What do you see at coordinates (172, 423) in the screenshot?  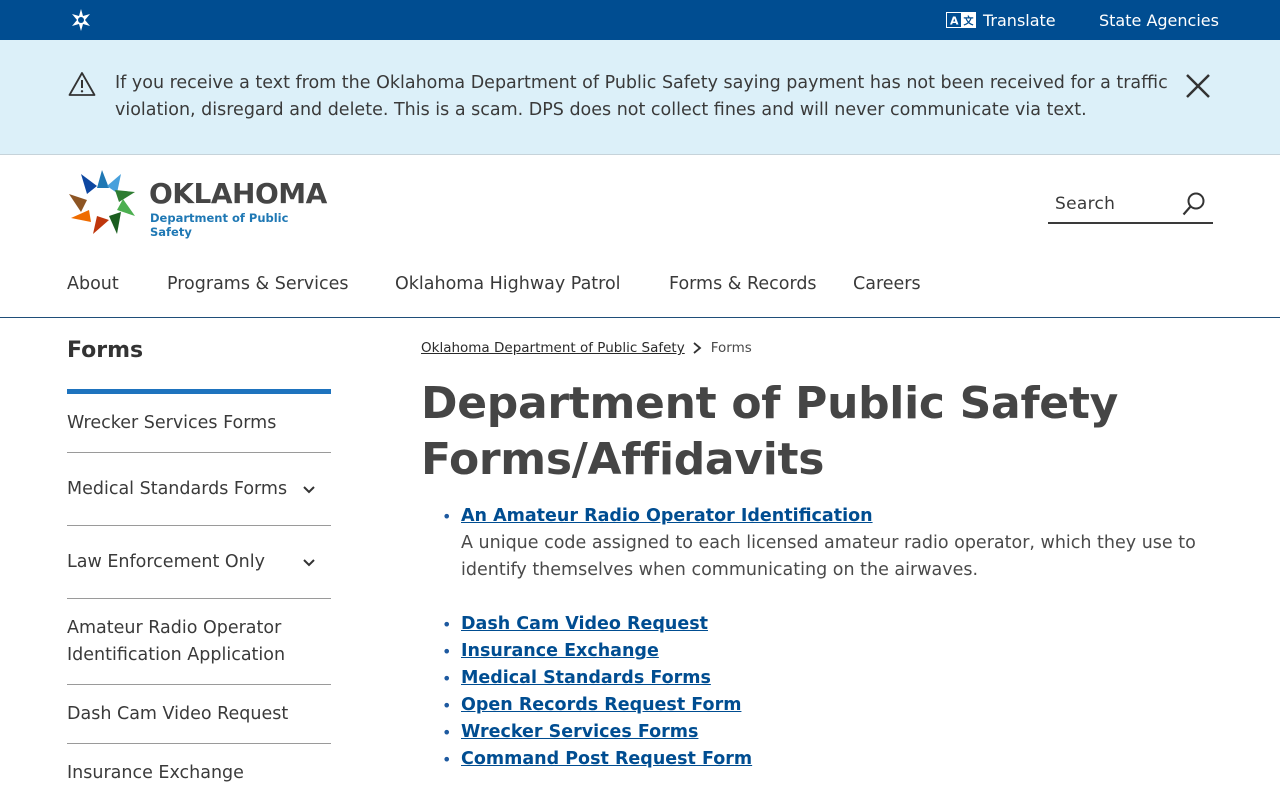 I see `sidebar-item-label: Wrecker Services Forms` at bounding box center [172, 423].